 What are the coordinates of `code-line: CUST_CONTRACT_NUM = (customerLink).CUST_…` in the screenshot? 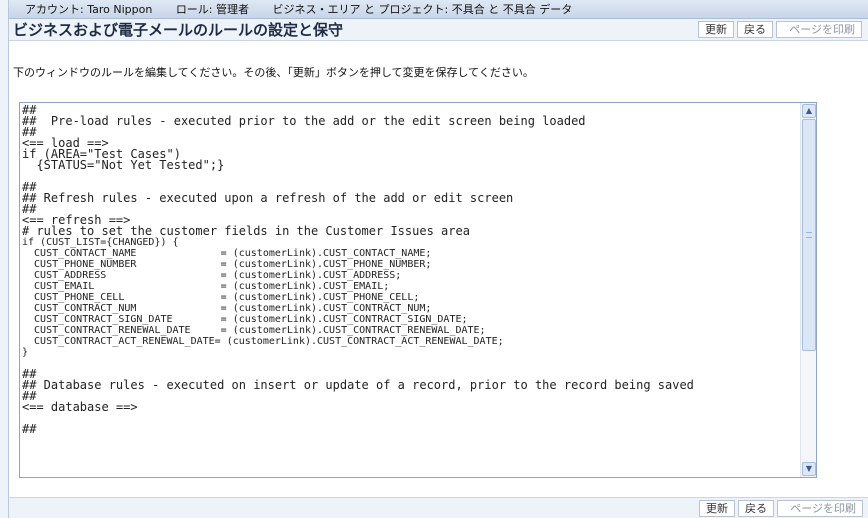 It's located at (411, 308).